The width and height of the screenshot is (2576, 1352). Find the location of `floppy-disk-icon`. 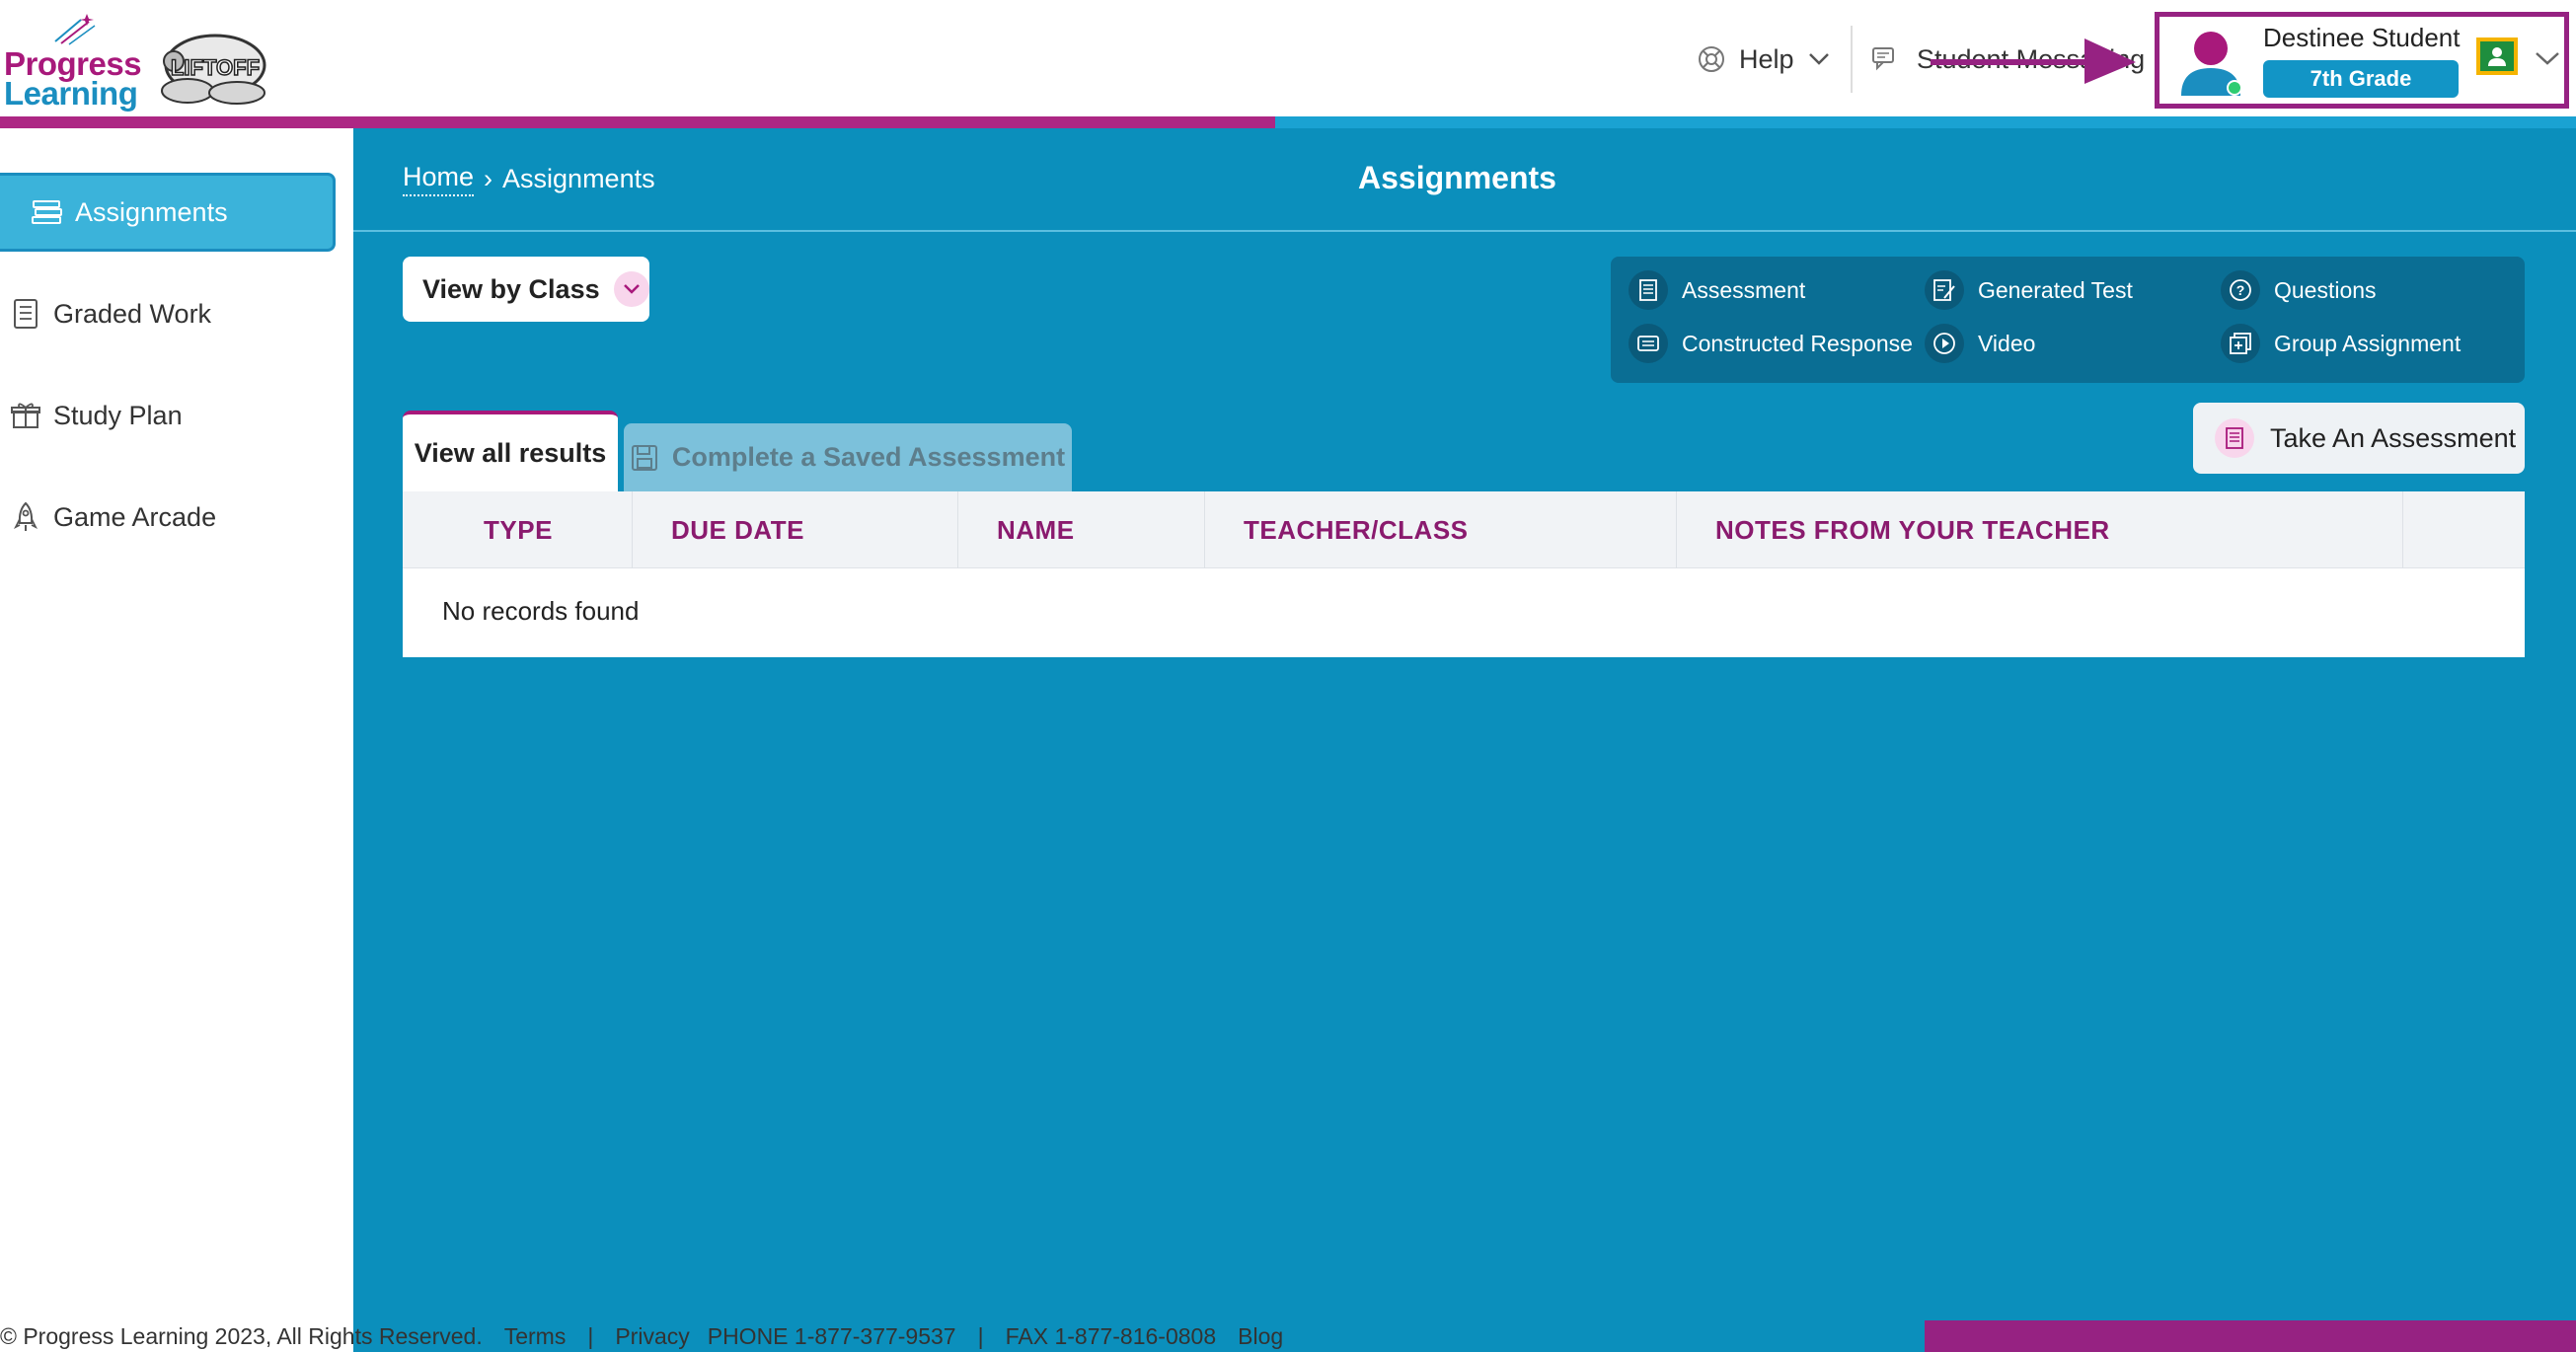

floppy-disk-icon is located at coordinates (644, 457).